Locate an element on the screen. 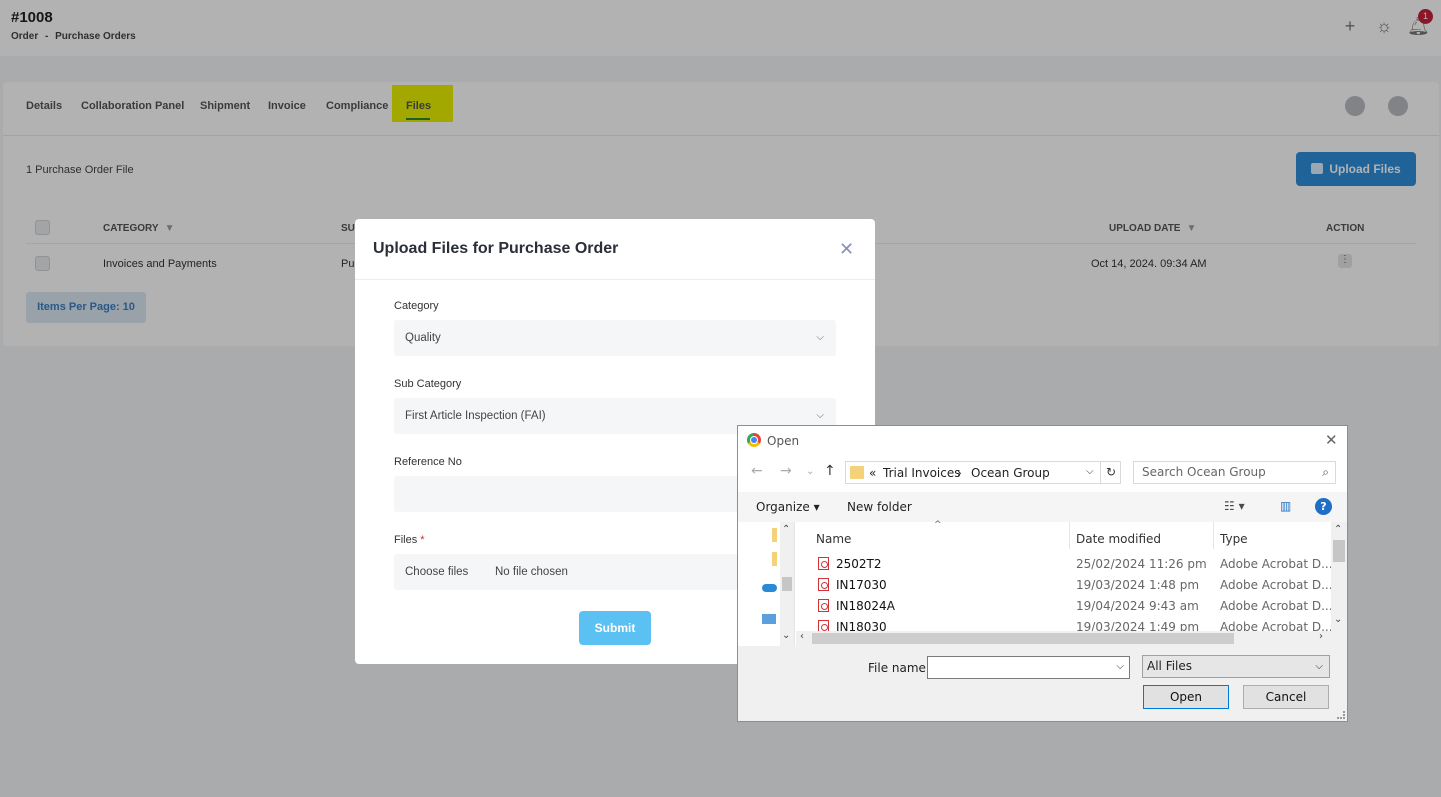 This screenshot has height=797, width=1441. search-input: Search Ocean Group ⌕ is located at coordinates (1234, 472).